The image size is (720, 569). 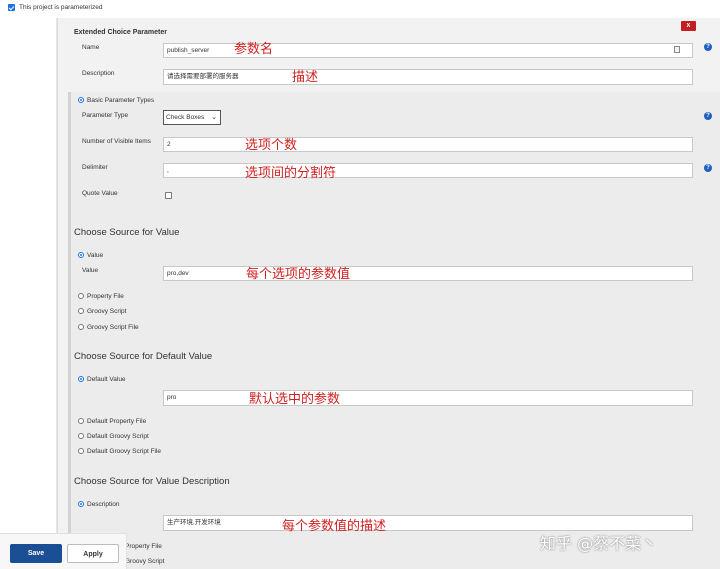 I want to click on annotation-default-value: 默认选中的参数, so click(x=295, y=399).